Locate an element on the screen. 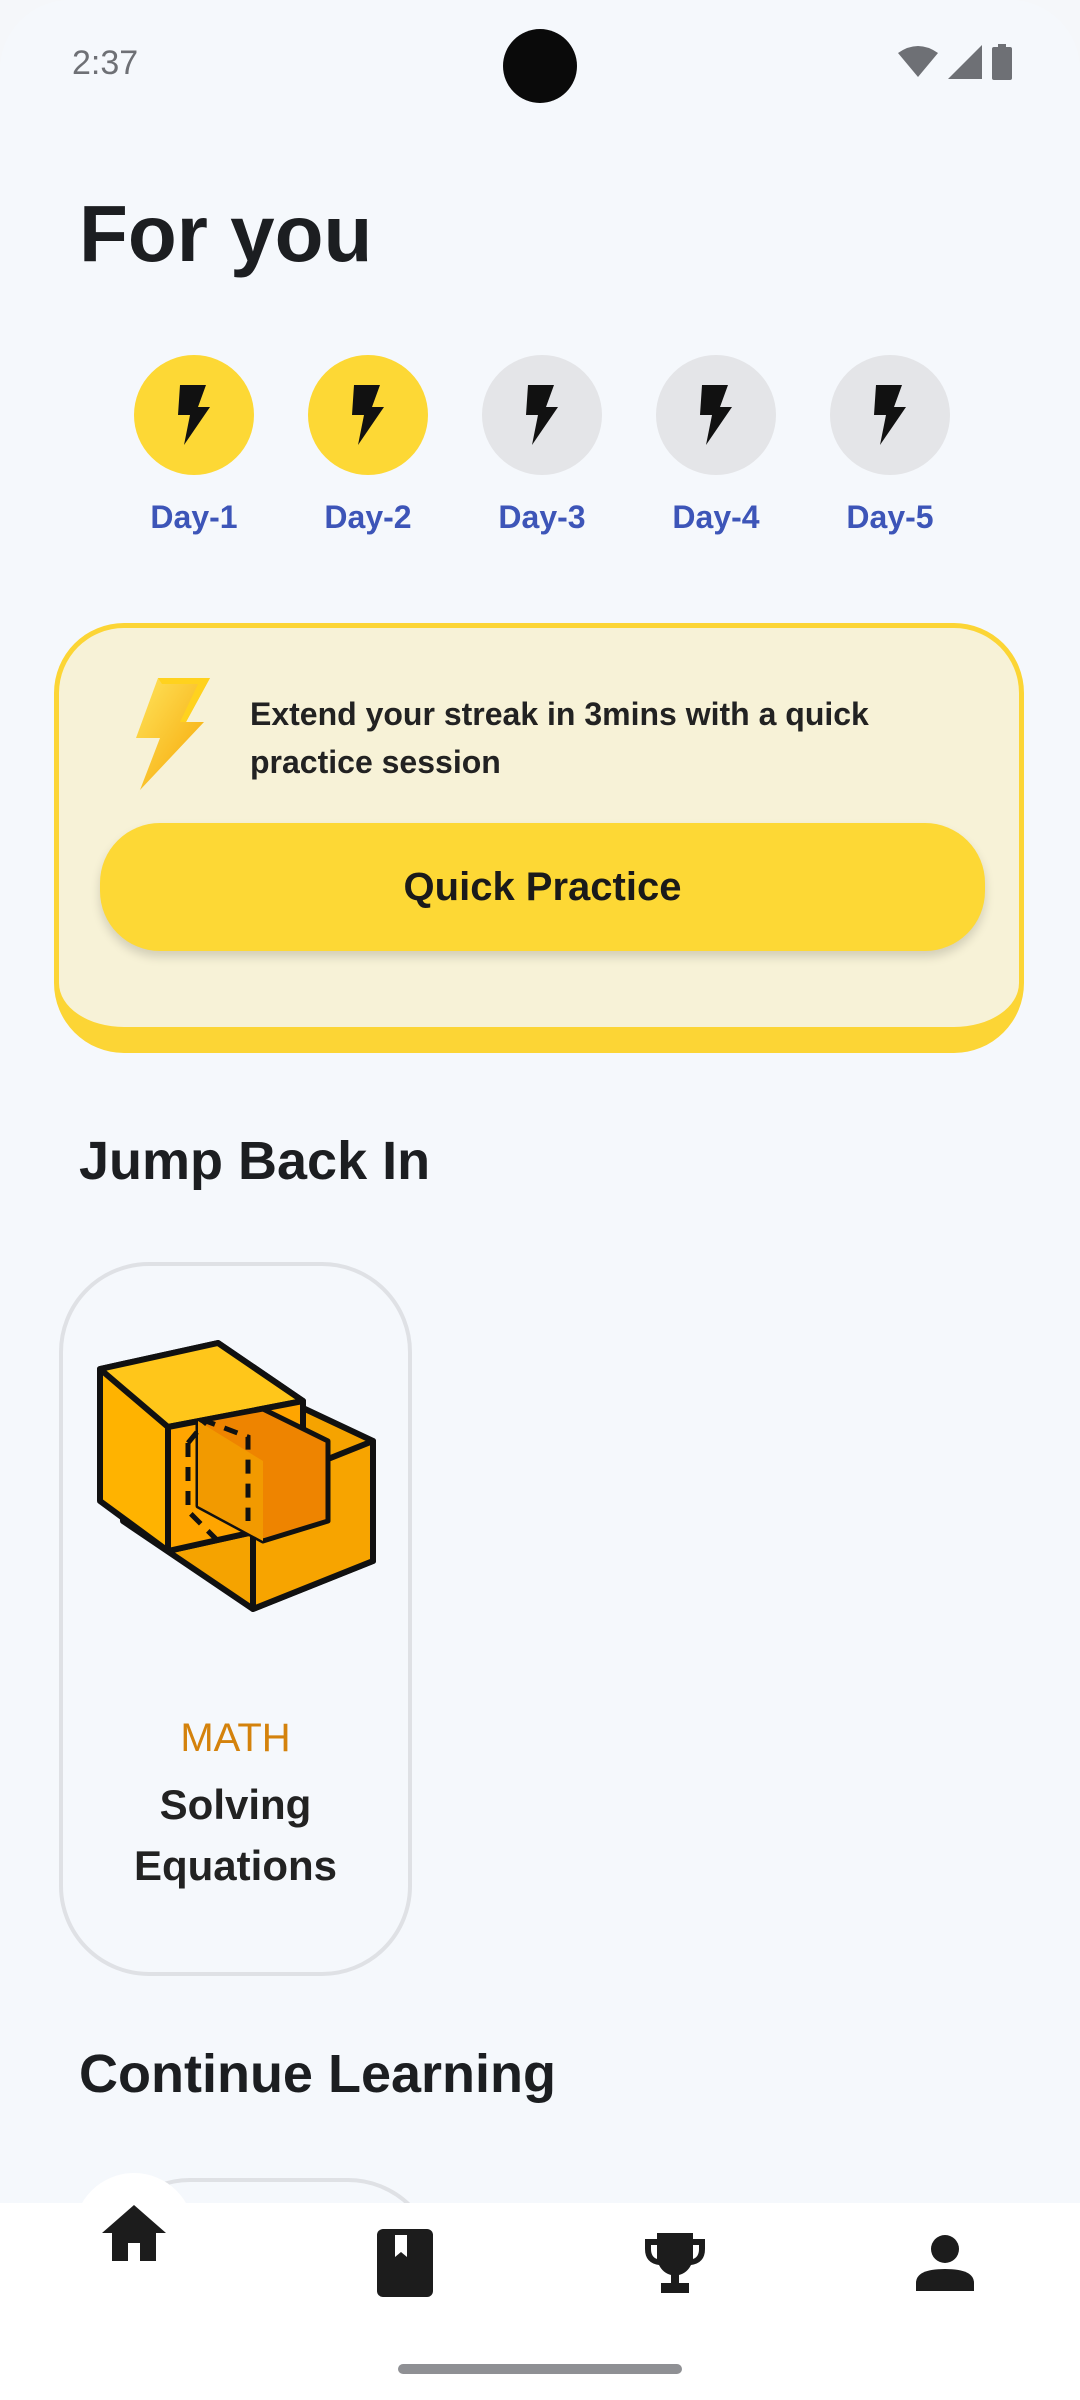  gesture-home-bar is located at coordinates (540, 2369).